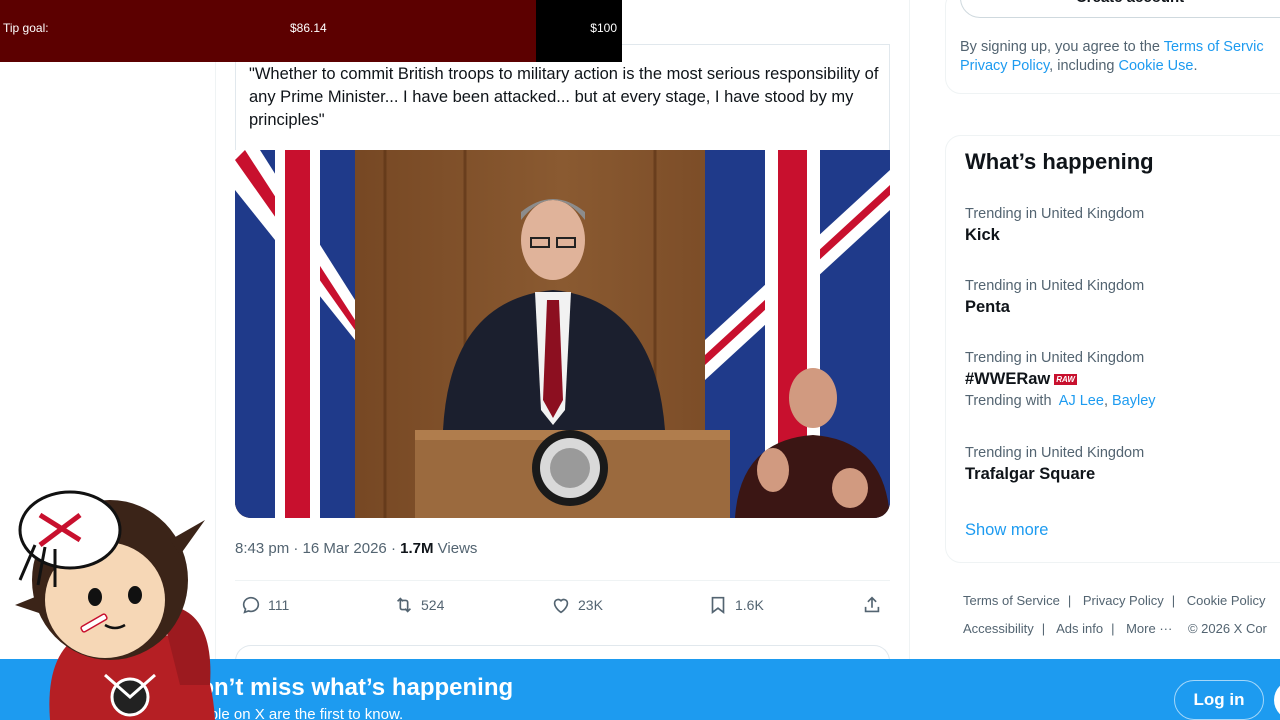 The height and width of the screenshot is (720, 1280). What do you see at coordinates (1004, 66) in the screenshot?
I see `privacy-link: Privacy Policy` at bounding box center [1004, 66].